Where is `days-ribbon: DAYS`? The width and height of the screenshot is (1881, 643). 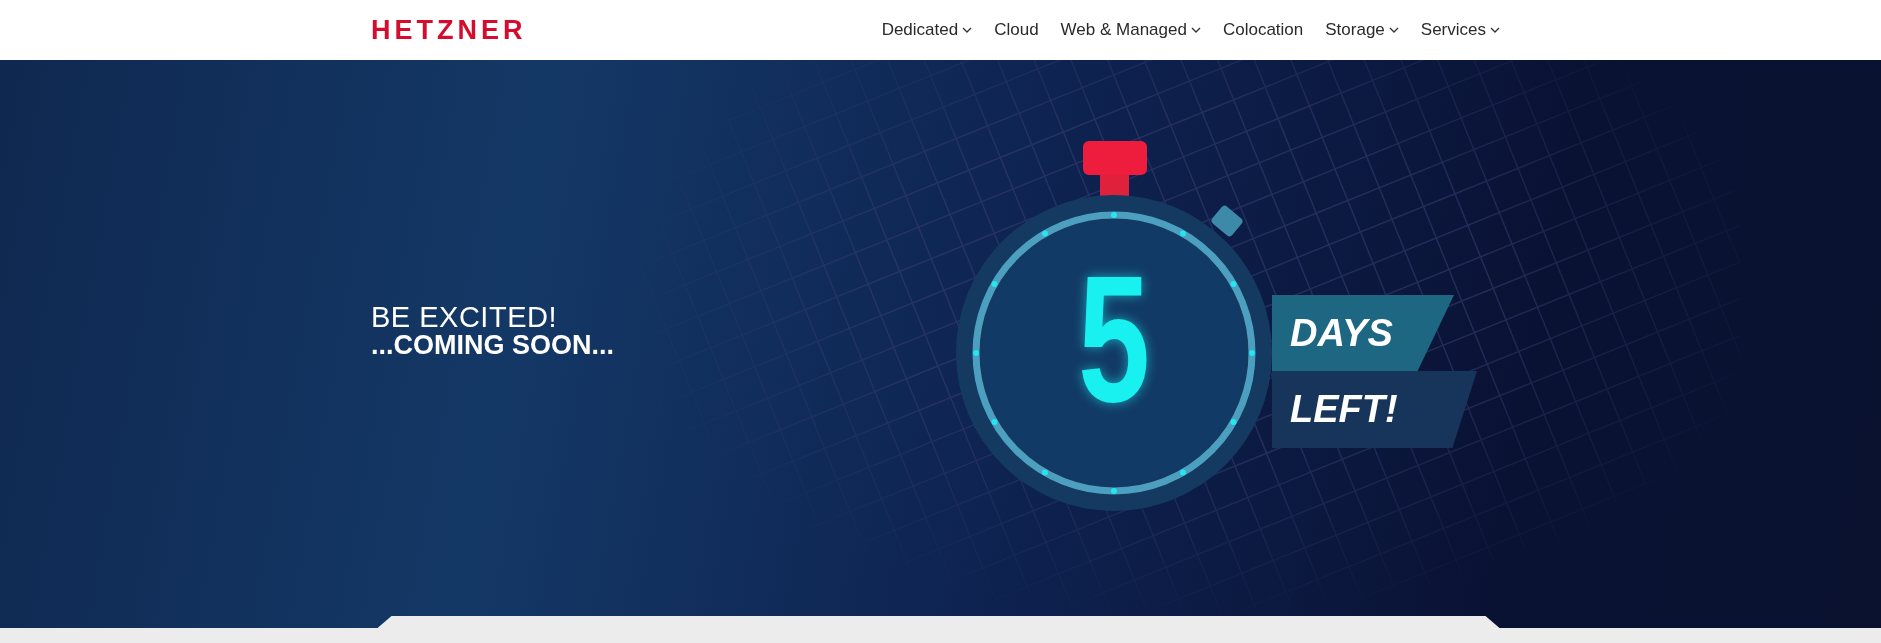
days-ribbon: DAYS is located at coordinates (1363, 333).